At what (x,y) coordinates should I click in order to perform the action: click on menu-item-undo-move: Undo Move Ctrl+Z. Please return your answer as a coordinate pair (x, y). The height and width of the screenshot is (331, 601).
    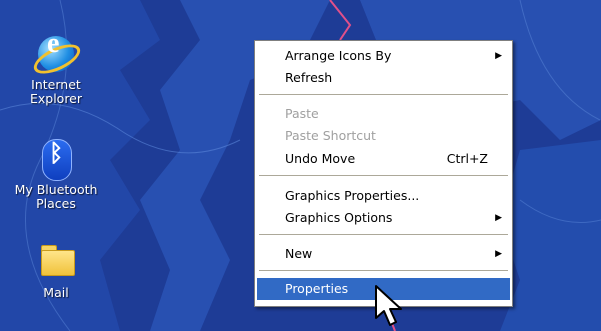
    Looking at the image, I should click on (383, 159).